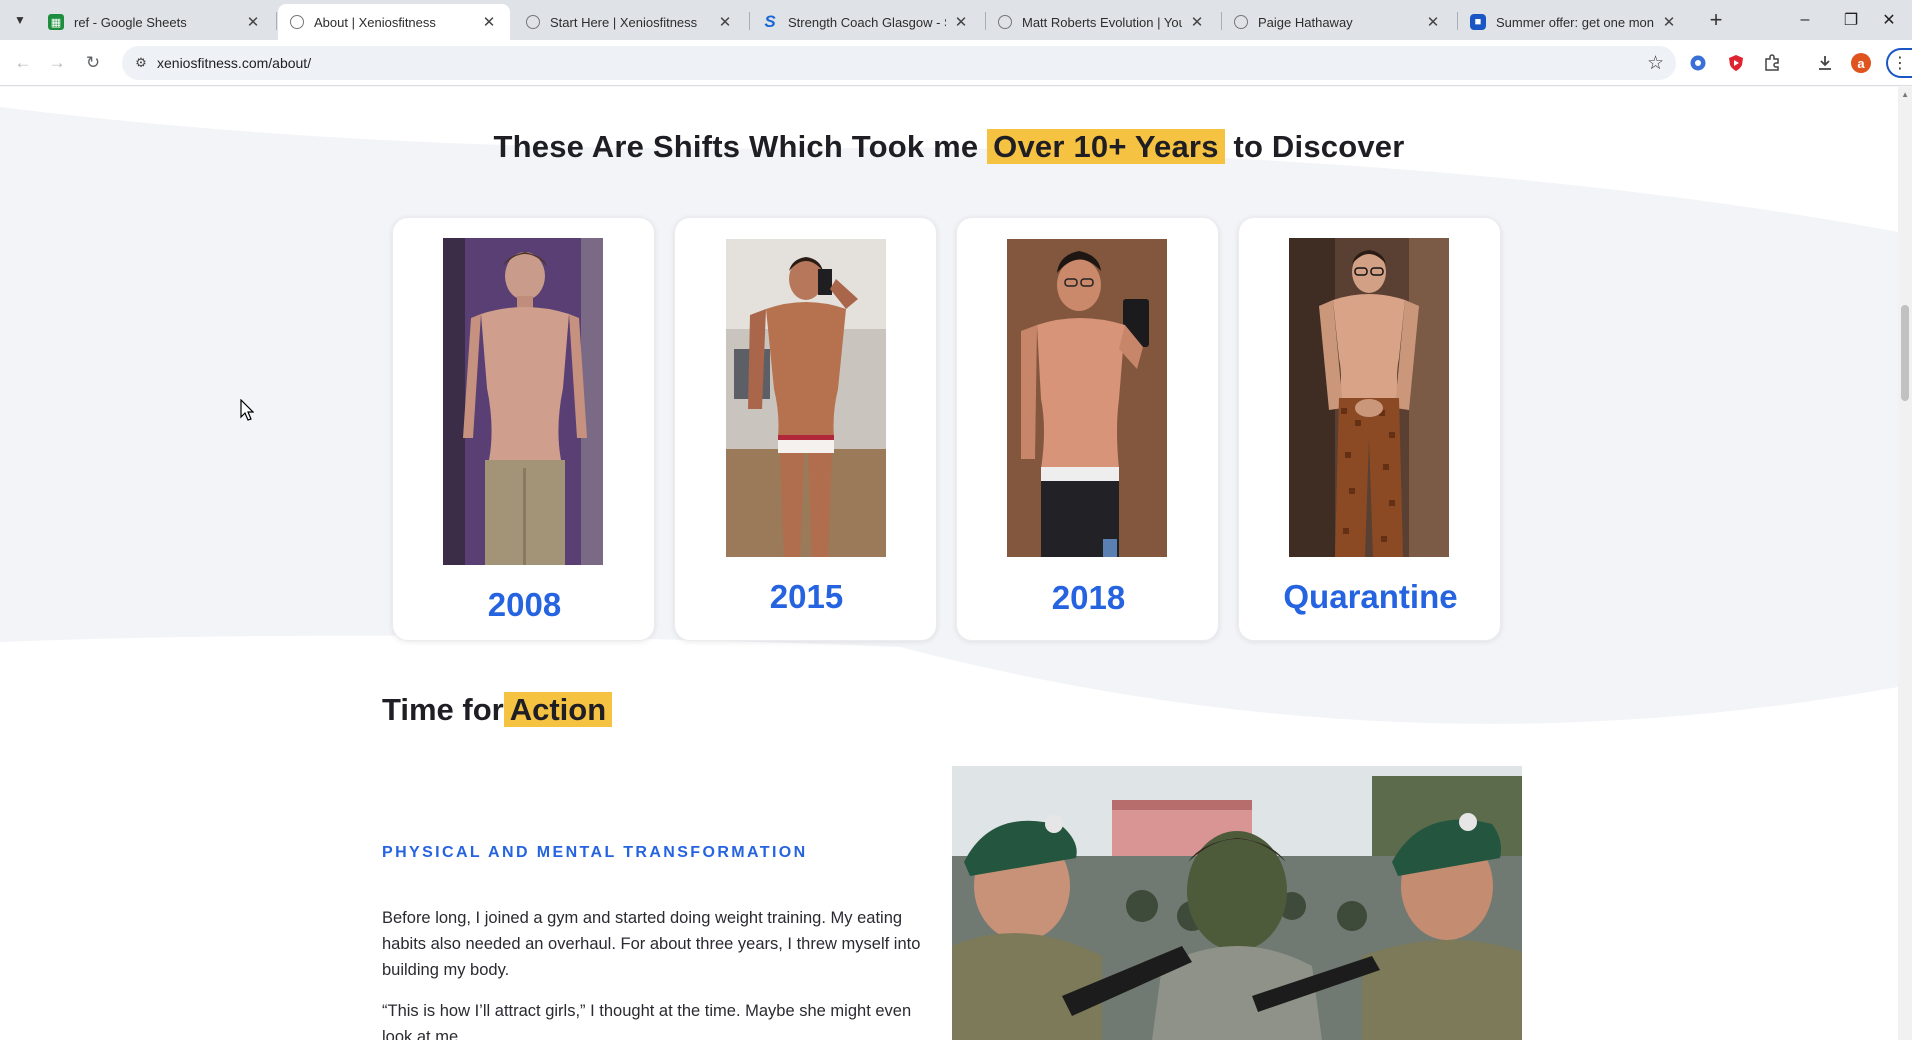 The width and height of the screenshot is (1912, 1040). I want to click on timeline-card-2015: 2015, so click(805, 429).